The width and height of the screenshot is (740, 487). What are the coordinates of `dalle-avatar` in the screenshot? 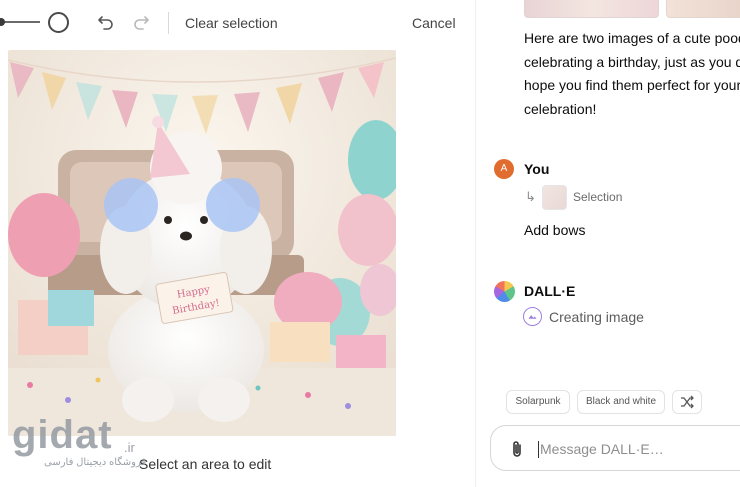 It's located at (504, 291).